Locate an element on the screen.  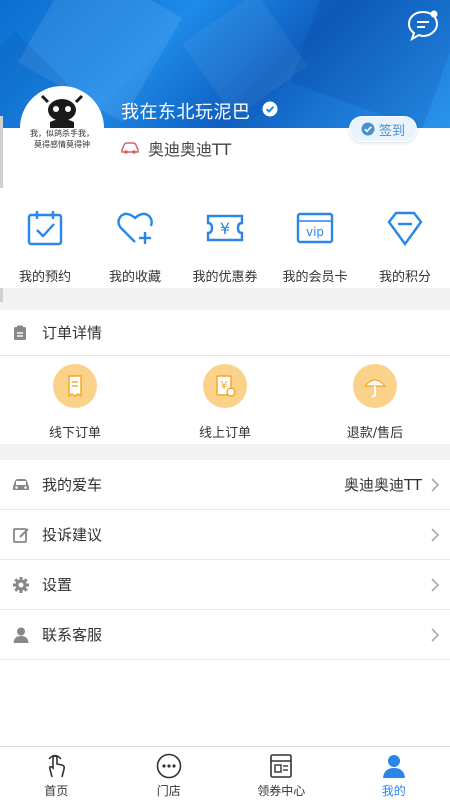
yen-receipt-icon: ¥ is located at coordinates (226, 386).